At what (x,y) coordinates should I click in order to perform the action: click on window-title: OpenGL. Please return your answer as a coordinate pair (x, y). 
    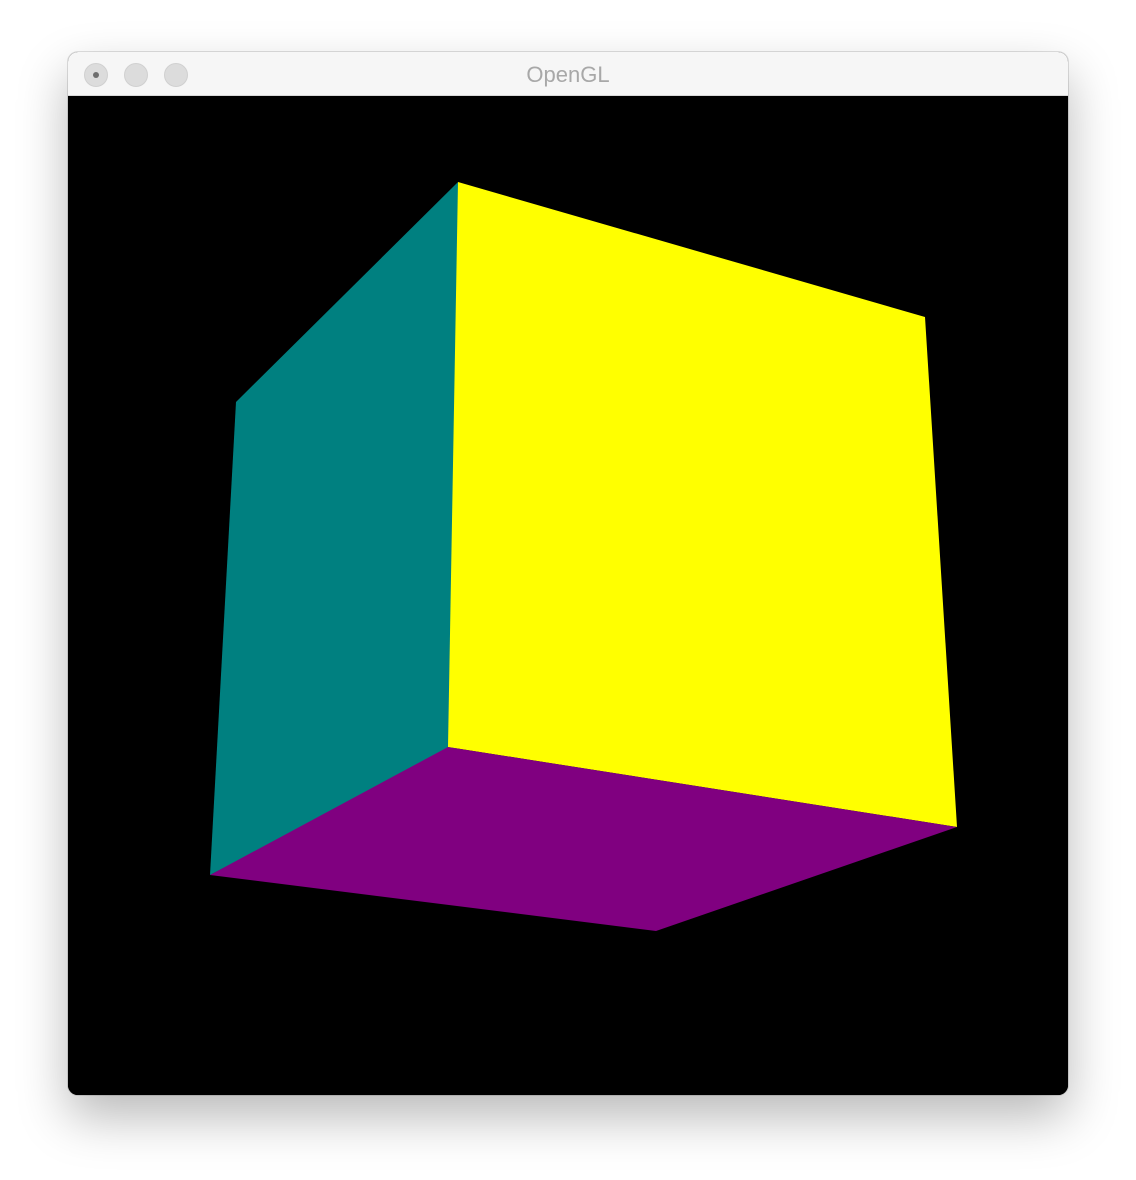
    Looking at the image, I should click on (568, 74).